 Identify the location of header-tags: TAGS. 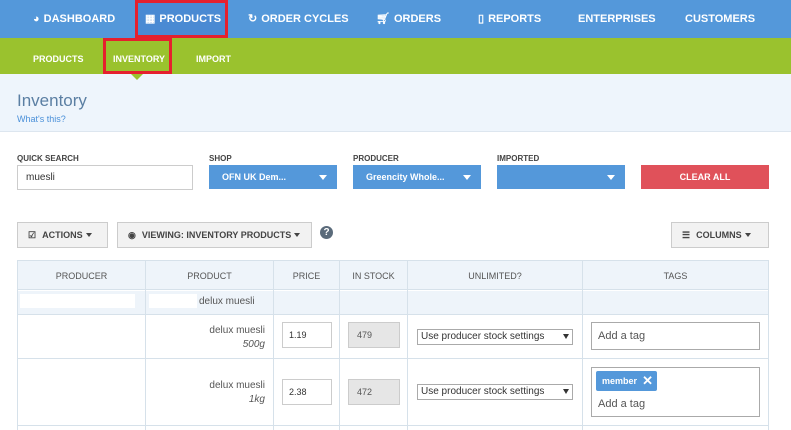
(675, 275).